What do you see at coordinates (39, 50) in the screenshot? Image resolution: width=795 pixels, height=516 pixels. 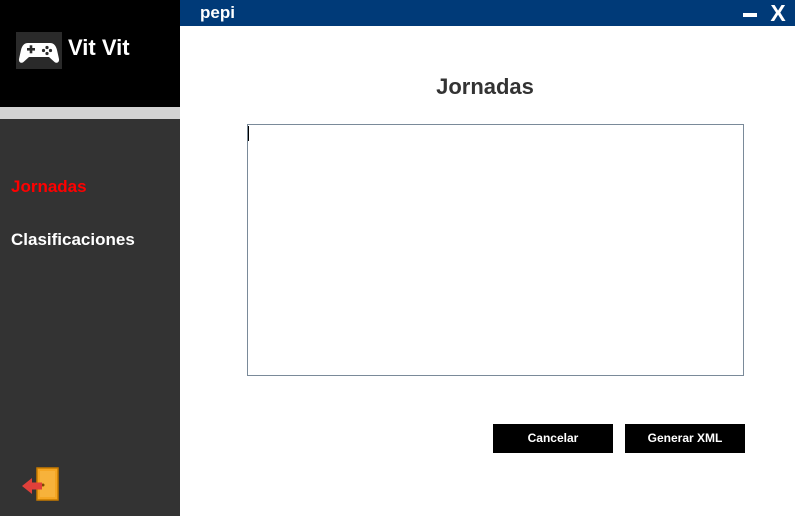 I see `gamepad-icon` at bounding box center [39, 50].